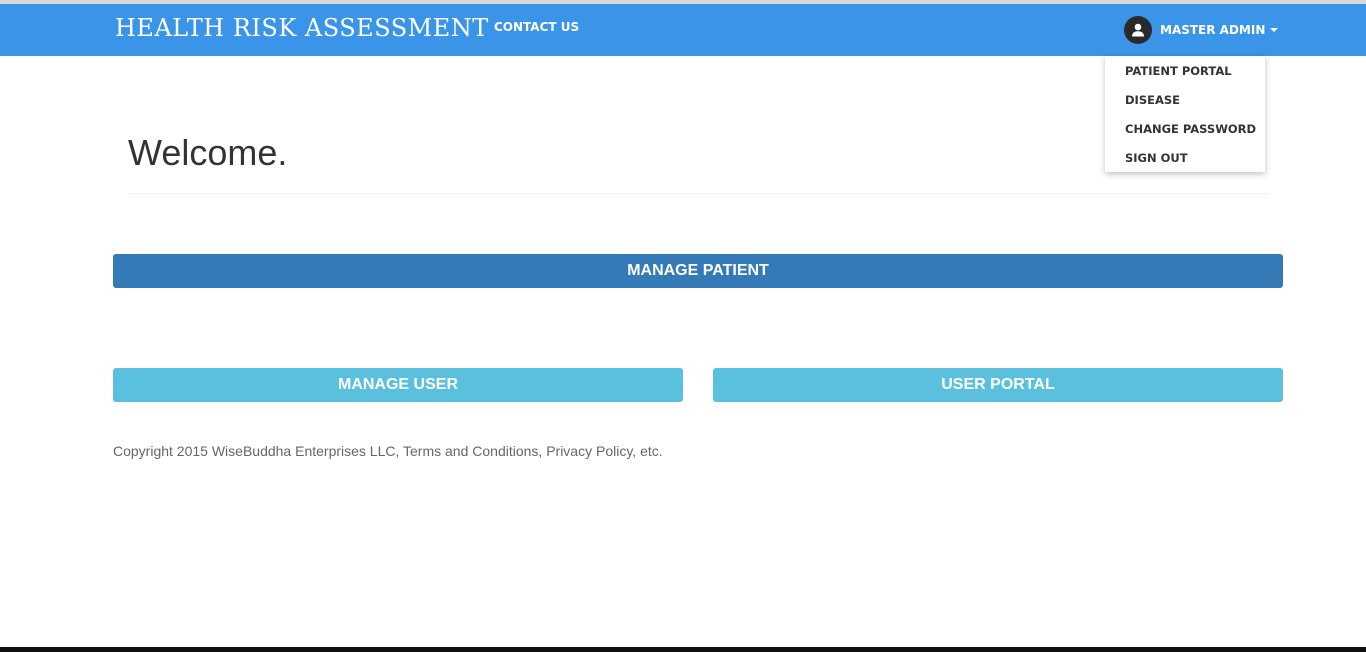 The image size is (1366, 652). What do you see at coordinates (698, 193) in the screenshot?
I see `header-divider` at bounding box center [698, 193].